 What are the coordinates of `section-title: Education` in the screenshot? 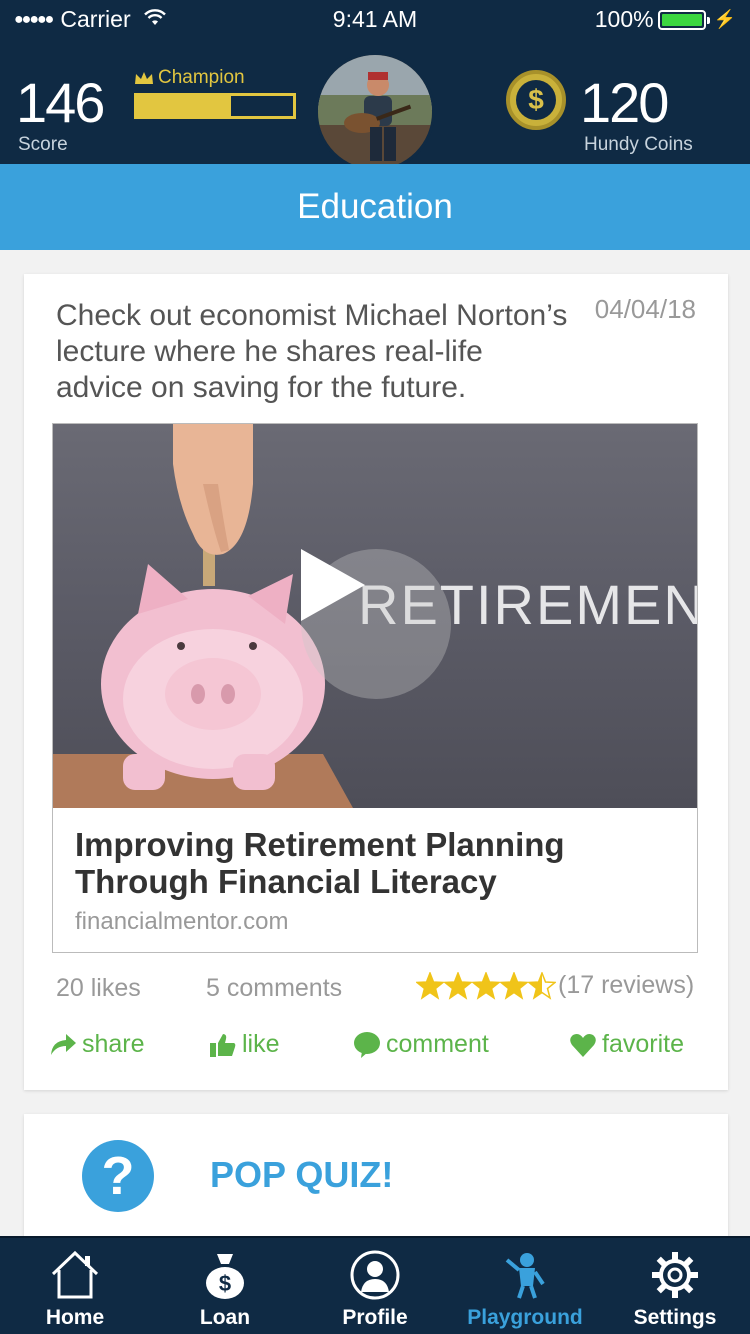 It's located at (375, 206).